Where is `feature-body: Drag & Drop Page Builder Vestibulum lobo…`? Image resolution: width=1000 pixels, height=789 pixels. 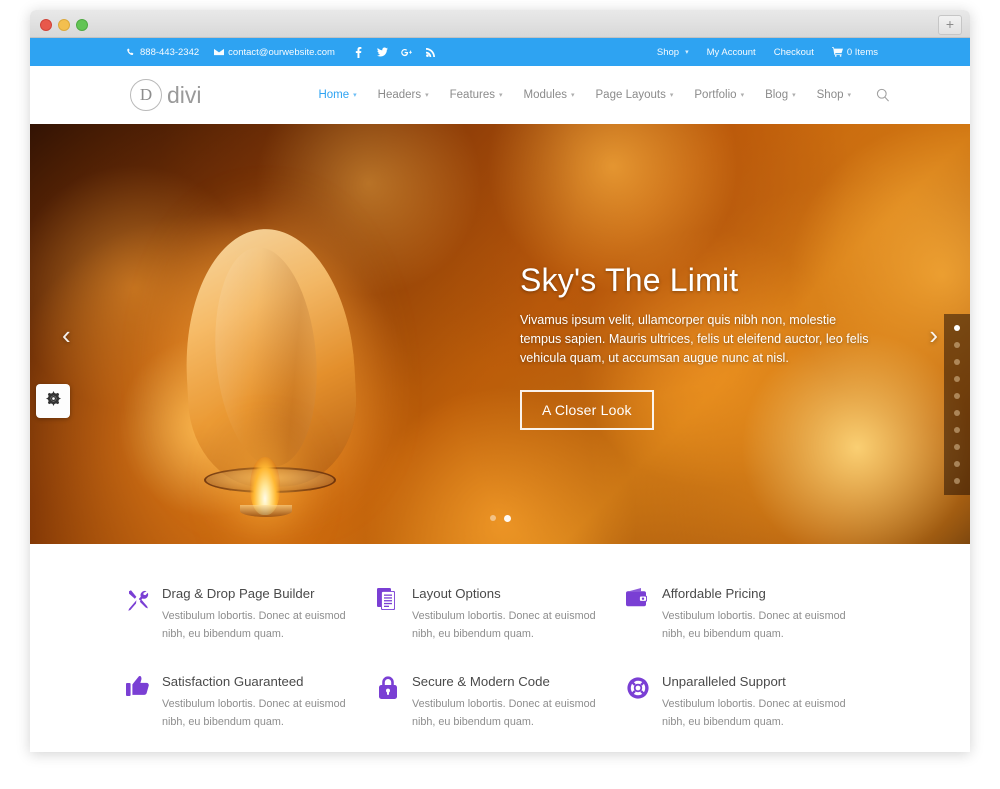 feature-body: Drag & Drop Page Builder Vestibulum lobo… is located at coordinates (256, 615).